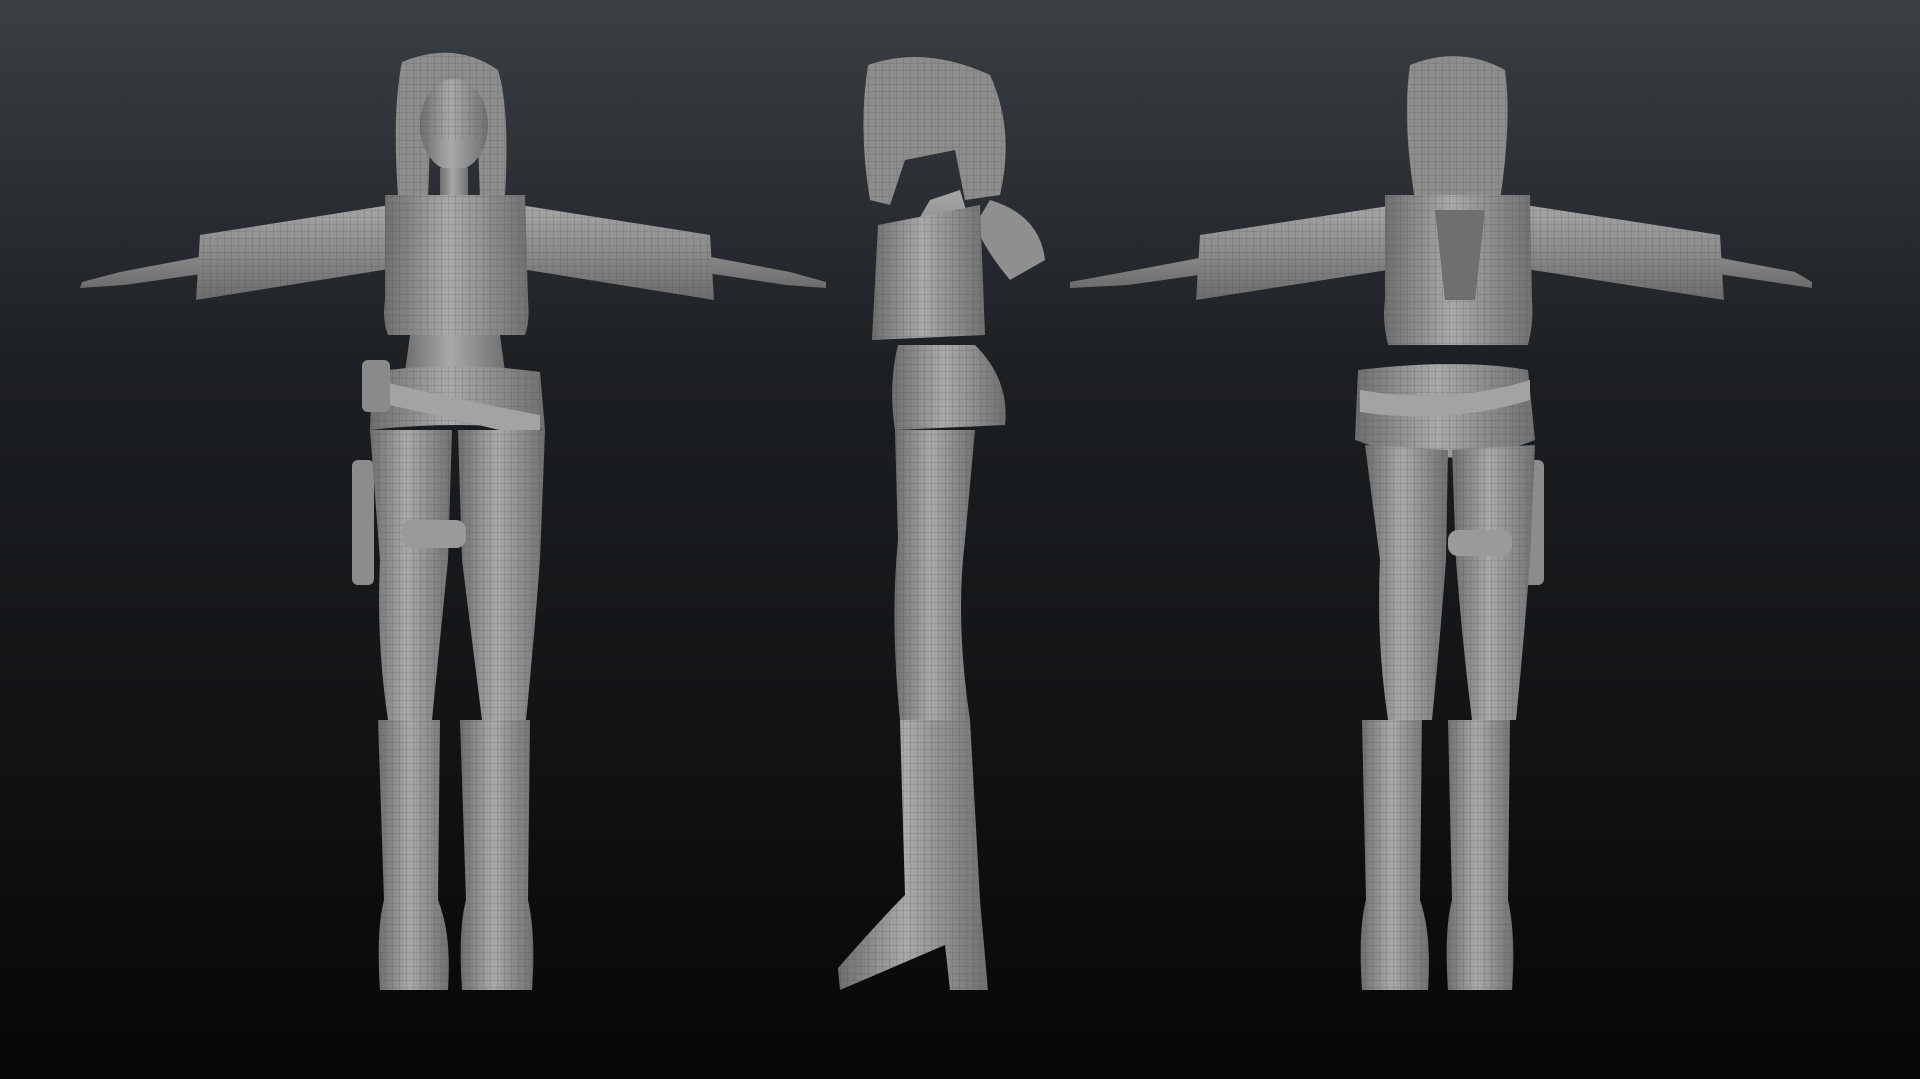 The width and height of the screenshot is (1920, 1079). I want to click on front-head, so click(451, 126).